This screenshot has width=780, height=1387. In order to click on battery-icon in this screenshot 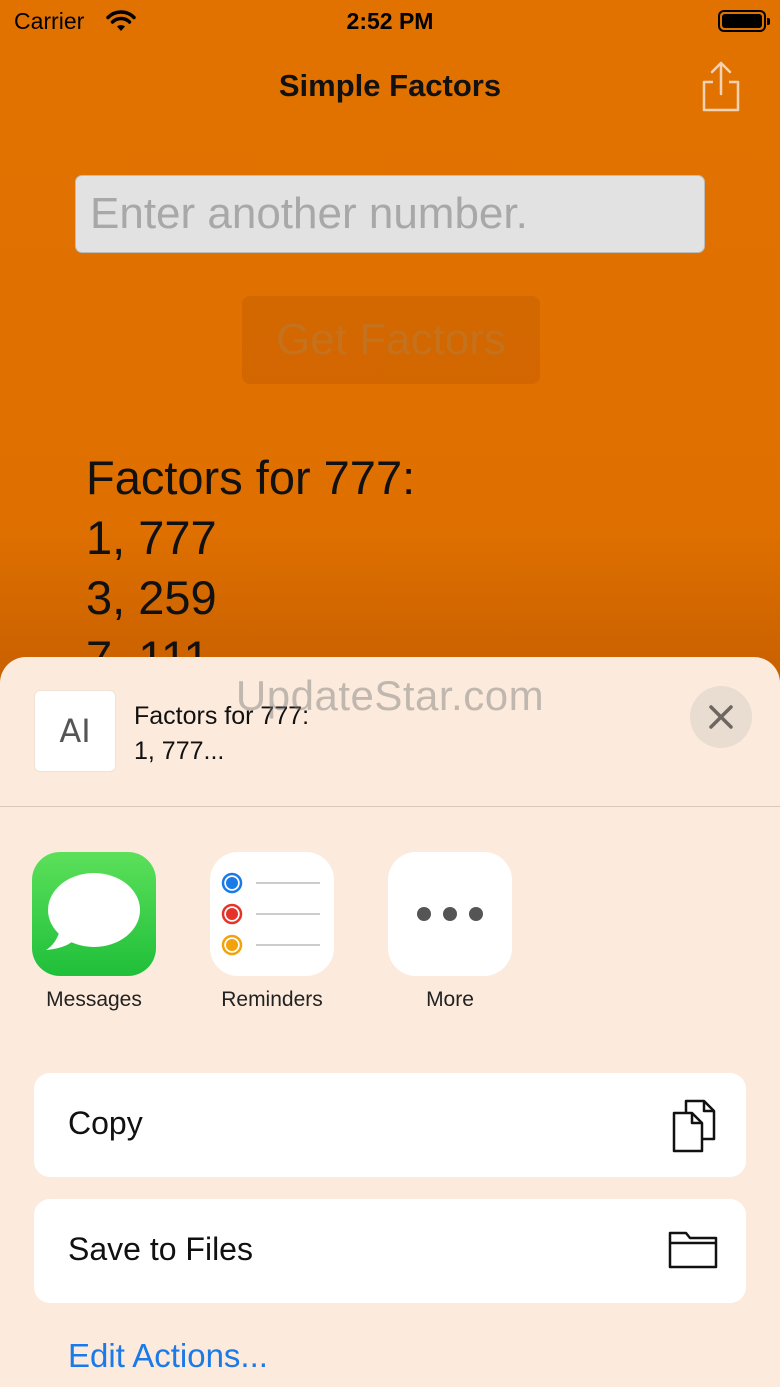, I will do `click(744, 21)`.